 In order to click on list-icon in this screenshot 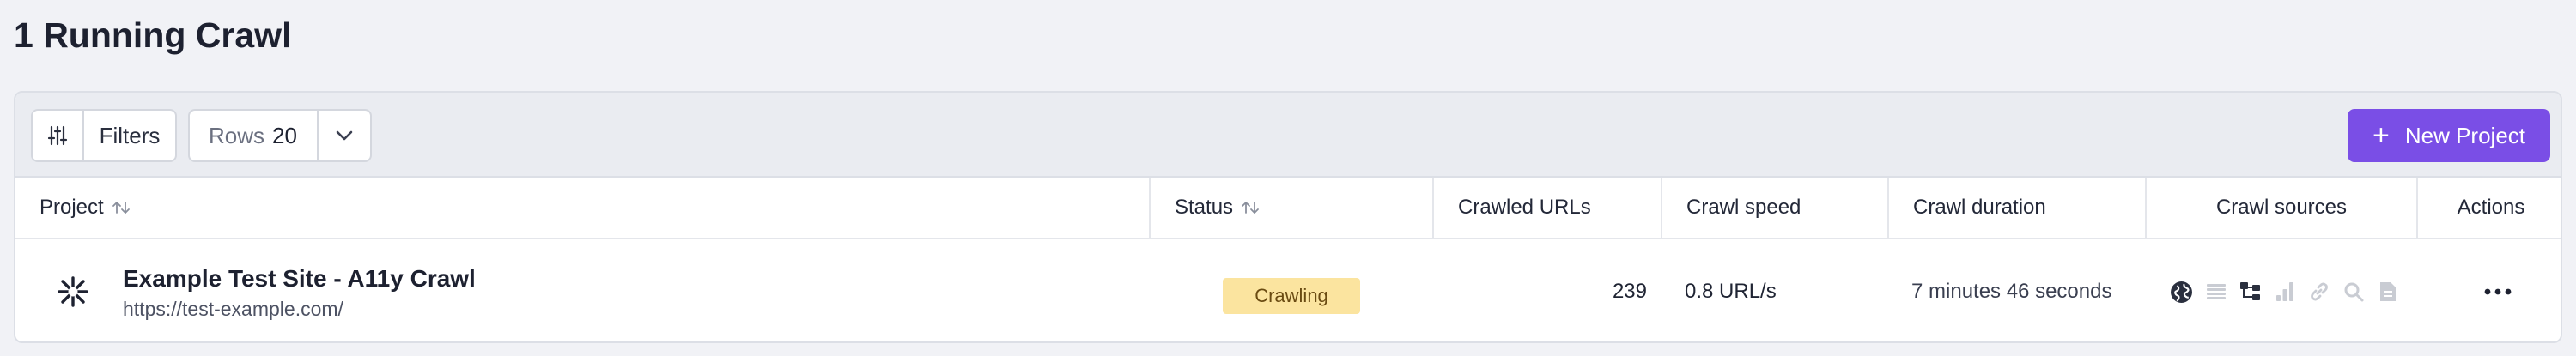, I will do `click(2215, 292)`.